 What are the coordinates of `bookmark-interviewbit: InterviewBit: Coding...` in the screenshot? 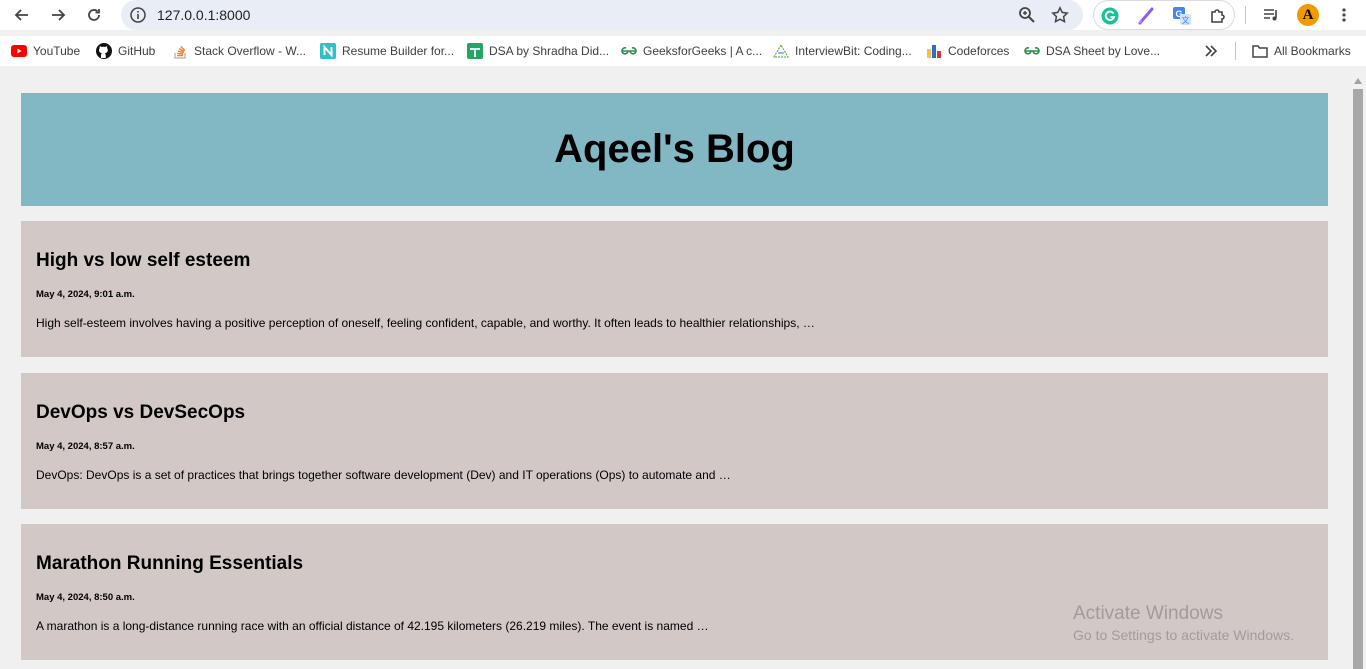 It's located at (842, 51).